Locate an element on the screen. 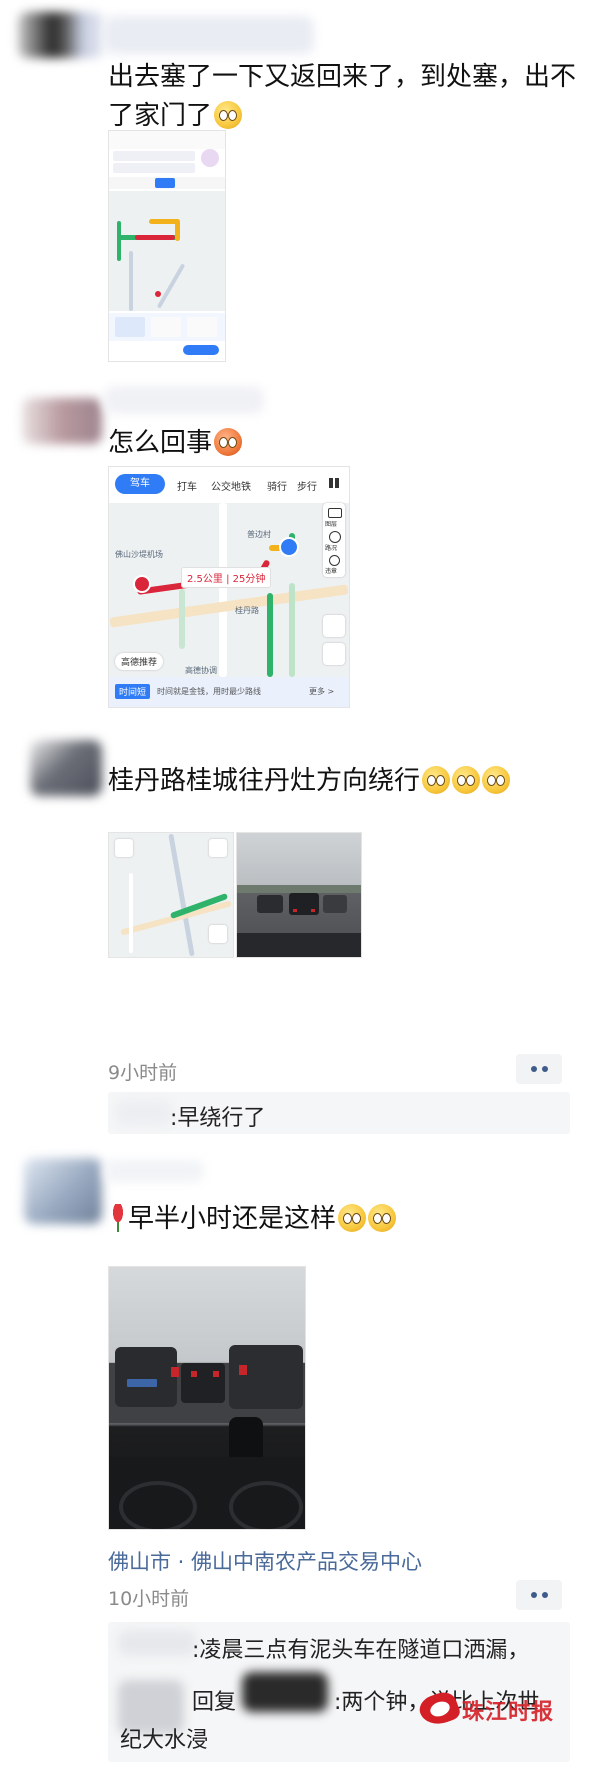  origin-marker-icon is located at coordinates (142, 584).